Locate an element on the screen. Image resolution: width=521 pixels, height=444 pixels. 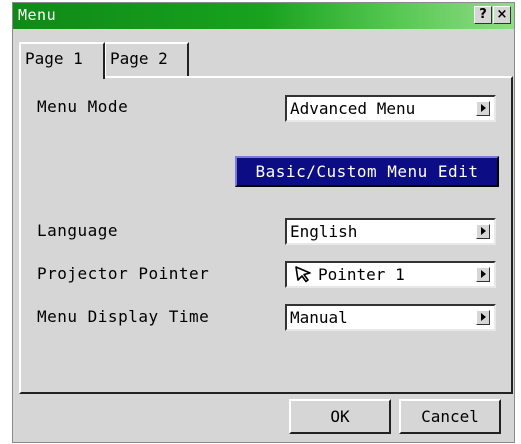
projector-pointer-label: Projector Pointer is located at coordinates (123, 273).